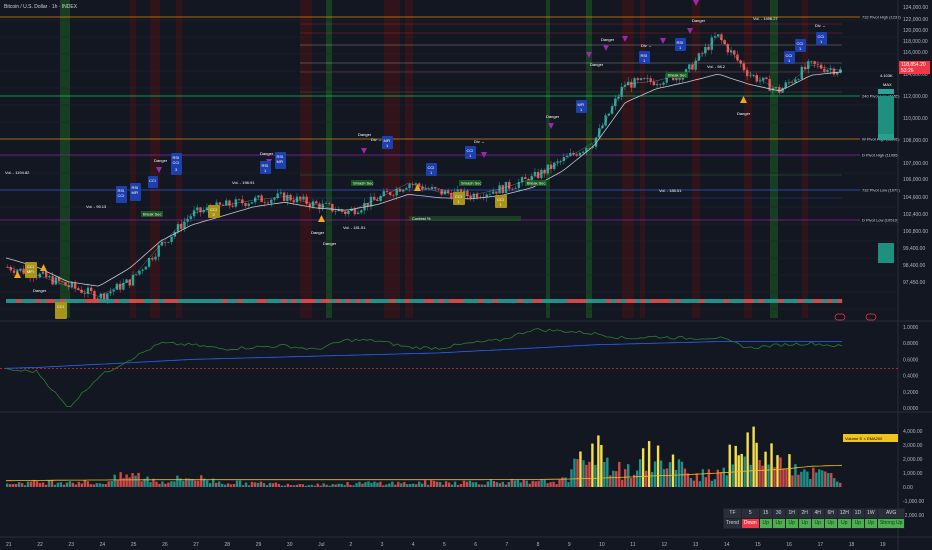  What do you see at coordinates (915, 42) in the screenshot?
I see `price-axis-label: 118,000.00` at bounding box center [915, 42].